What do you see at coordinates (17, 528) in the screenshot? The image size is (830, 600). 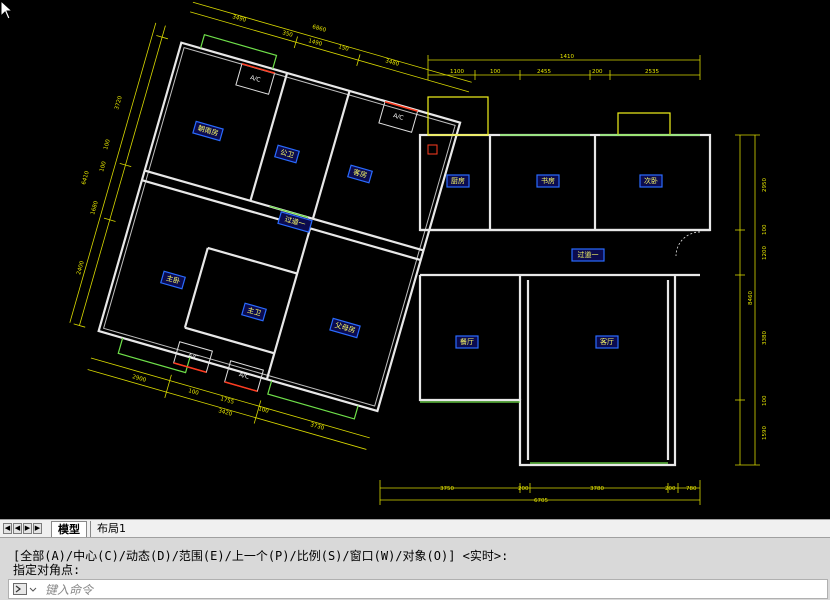 I see `prev-tab-arrow-icon: ◀` at bounding box center [17, 528].